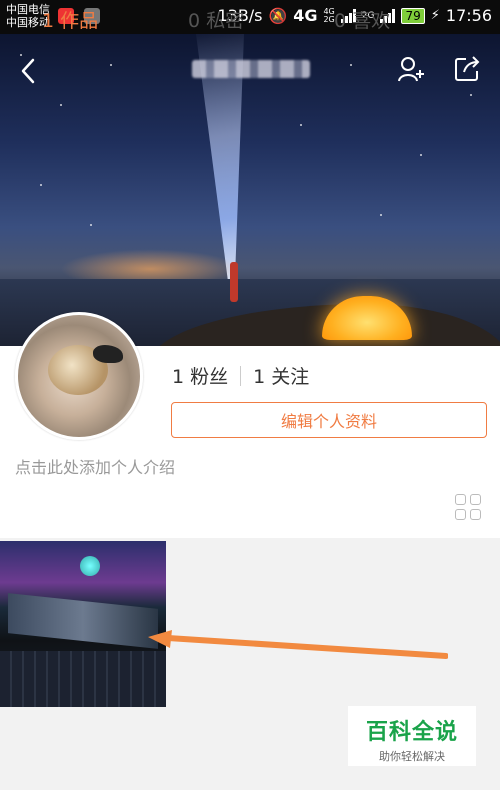 The width and height of the screenshot is (500, 790). I want to click on follow-label: 关注, so click(290, 377).